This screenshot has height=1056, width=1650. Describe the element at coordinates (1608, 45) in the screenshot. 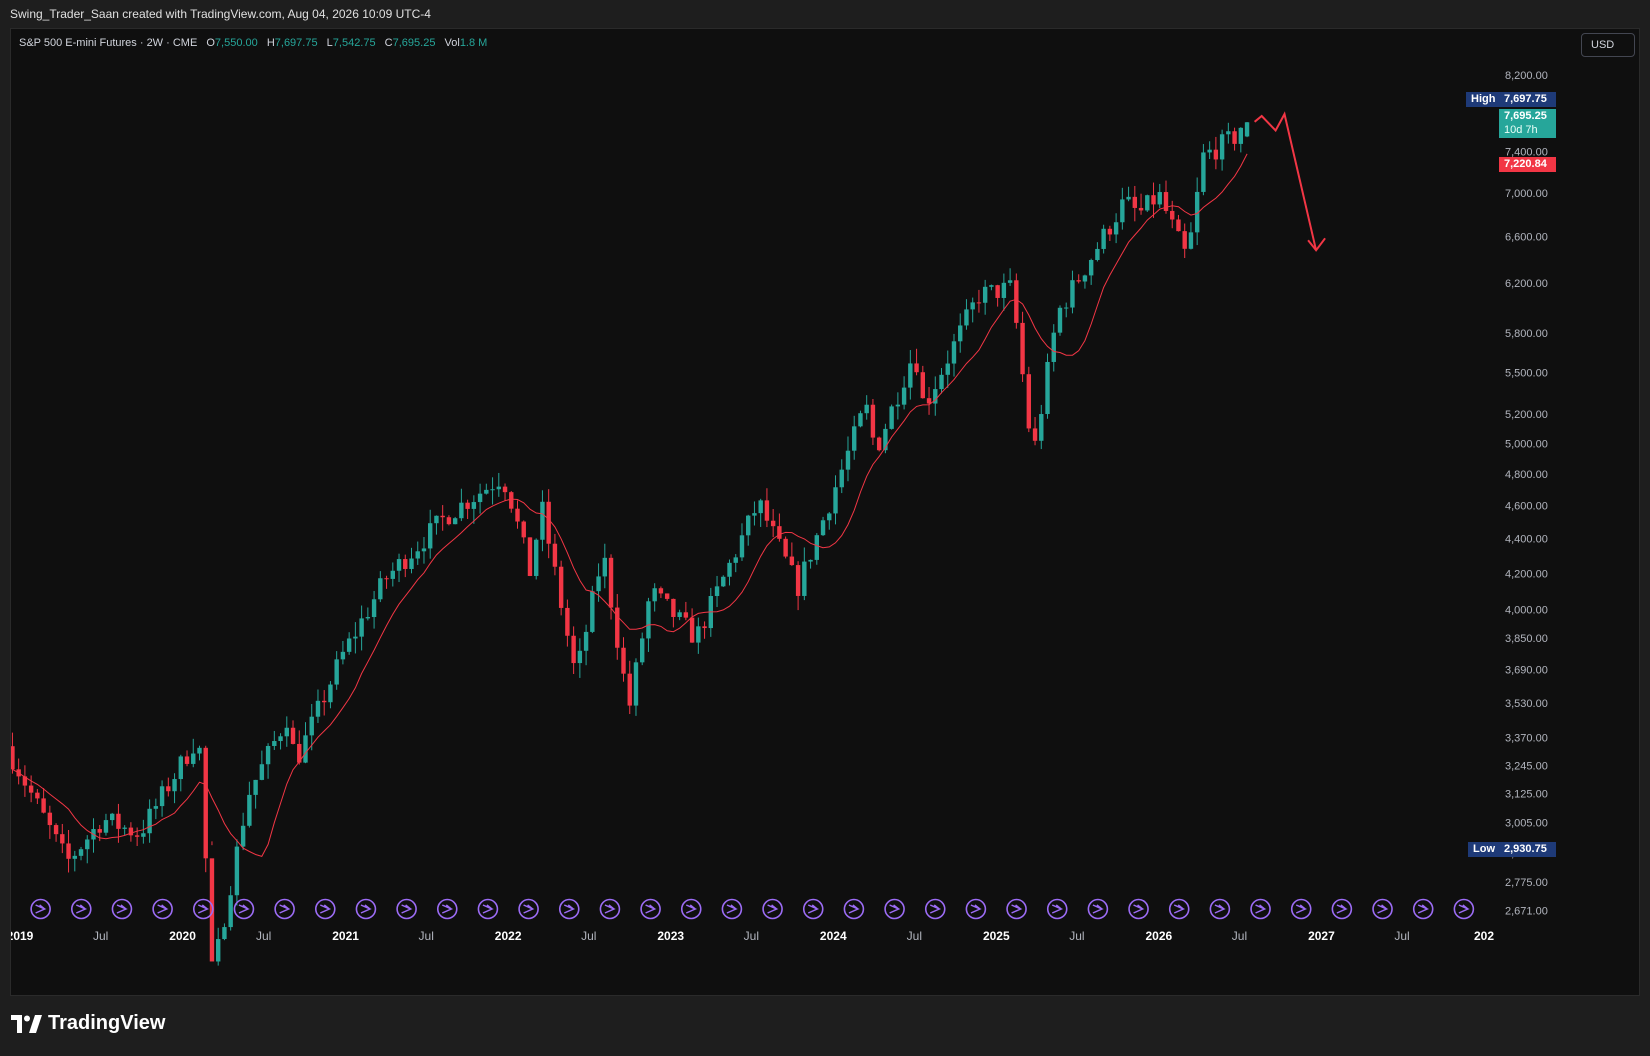

I see `currency-button: USD` at that location.